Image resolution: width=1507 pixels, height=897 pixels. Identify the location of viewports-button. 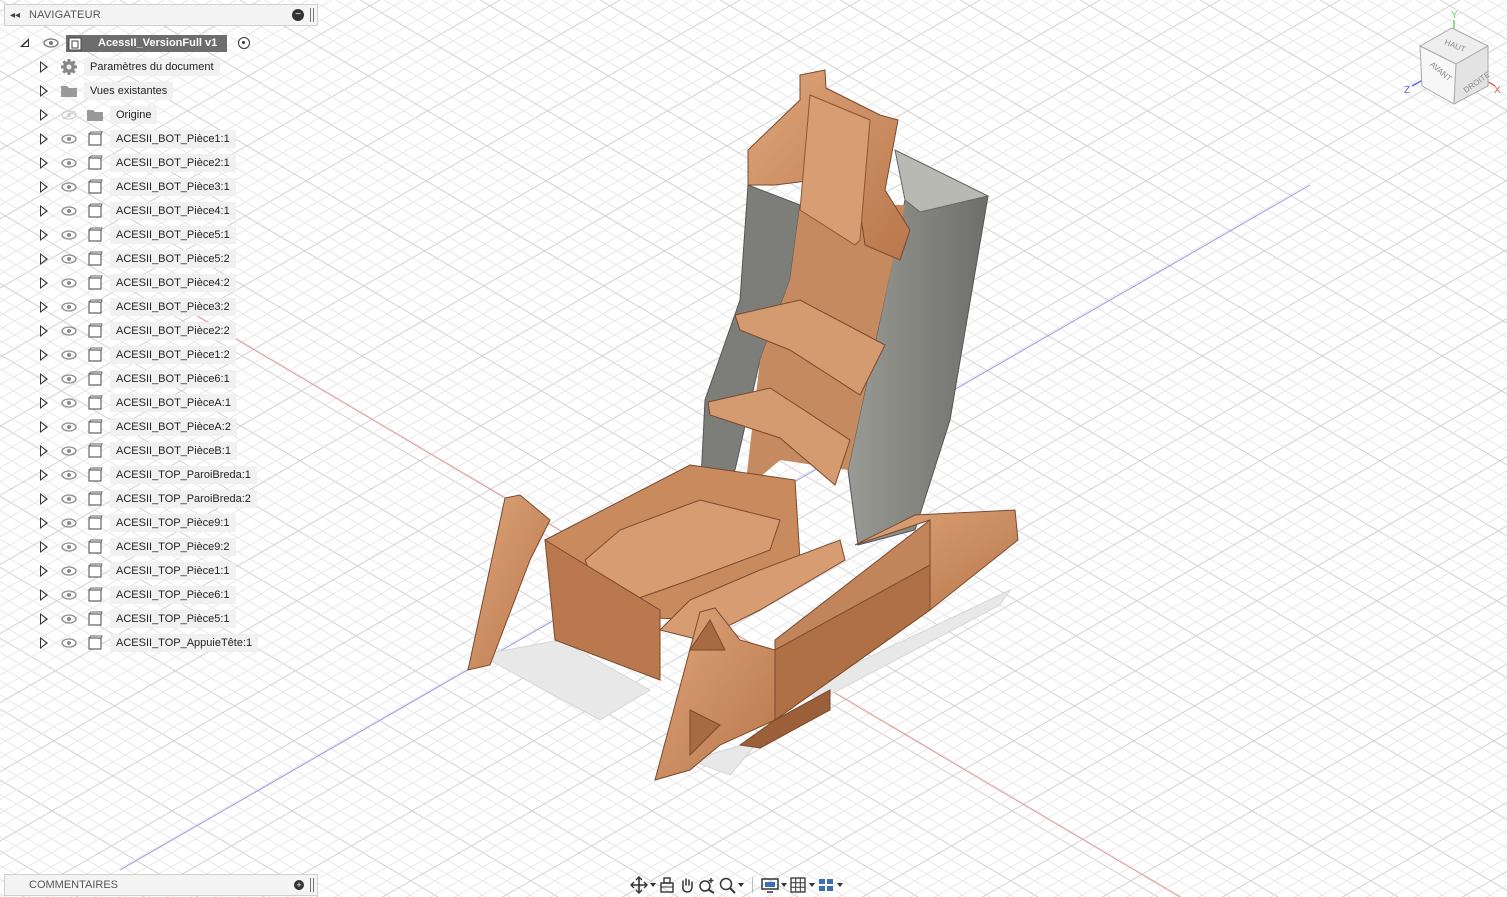
(830, 885).